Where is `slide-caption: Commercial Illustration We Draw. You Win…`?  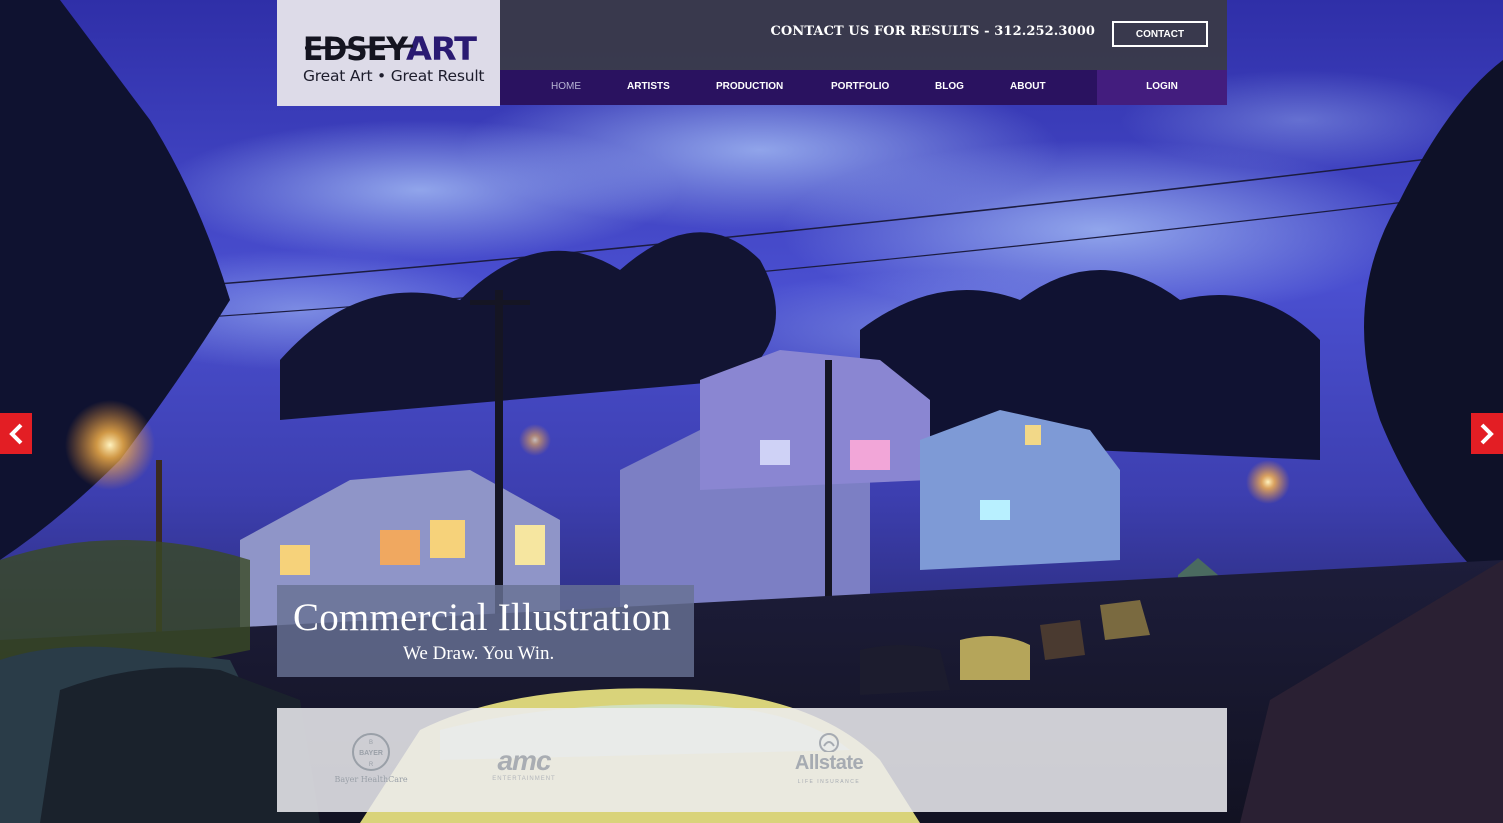
slide-caption: Commercial Illustration We Draw. You Win… is located at coordinates (485, 631).